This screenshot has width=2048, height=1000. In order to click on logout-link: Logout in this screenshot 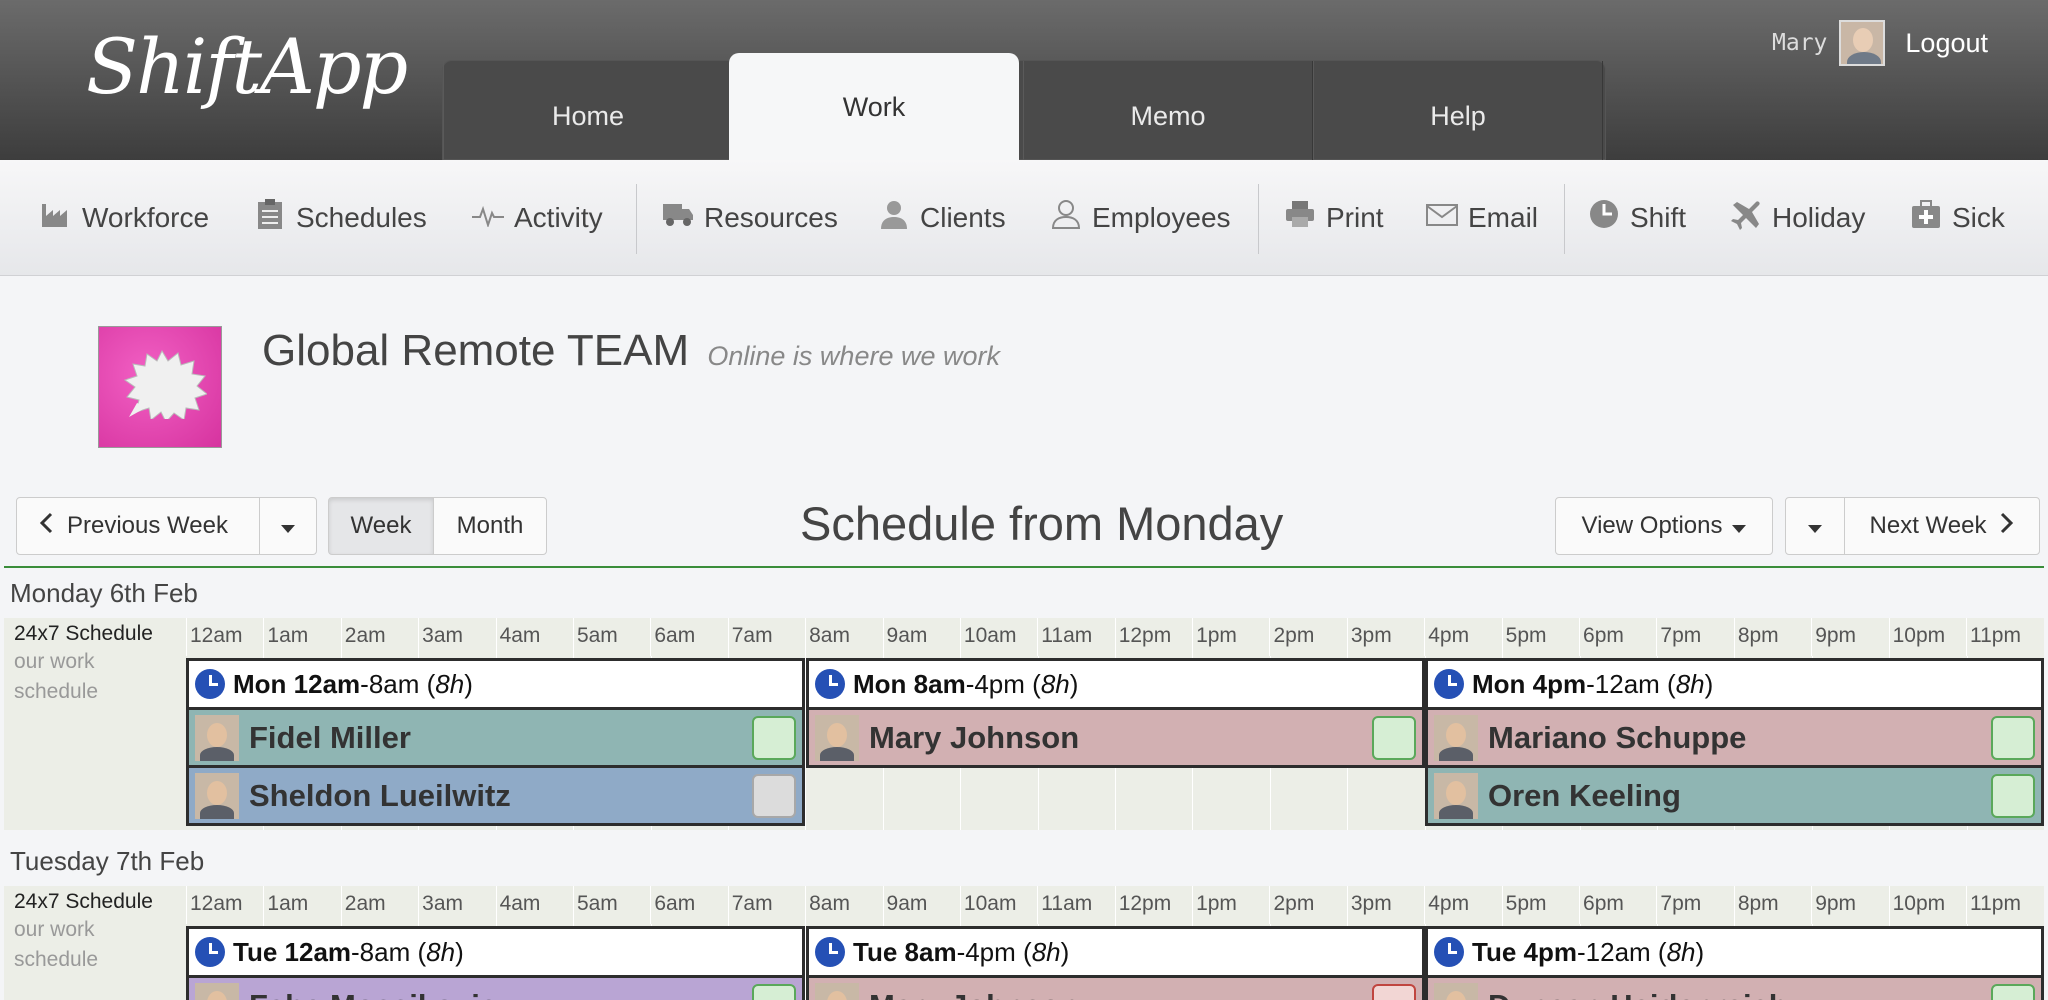, I will do `click(1946, 43)`.